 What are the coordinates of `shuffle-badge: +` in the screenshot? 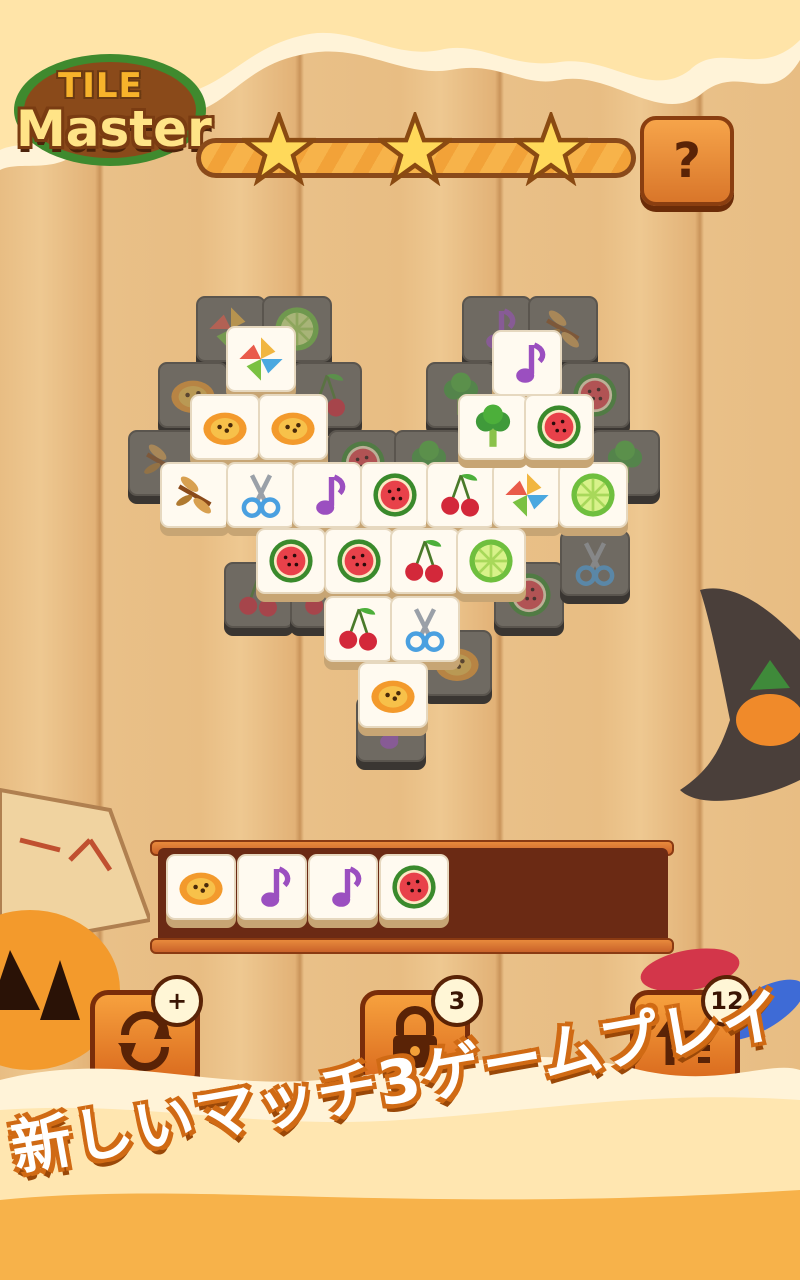 It's located at (177, 1001).